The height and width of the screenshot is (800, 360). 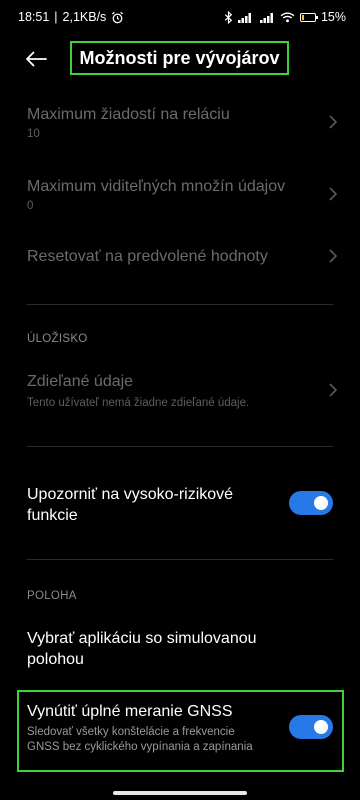 What do you see at coordinates (180, 196) in the screenshot?
I see `list-item-max-datasets: Maximum viditeľných množín údajov 0` at bounding box center [180, 196].